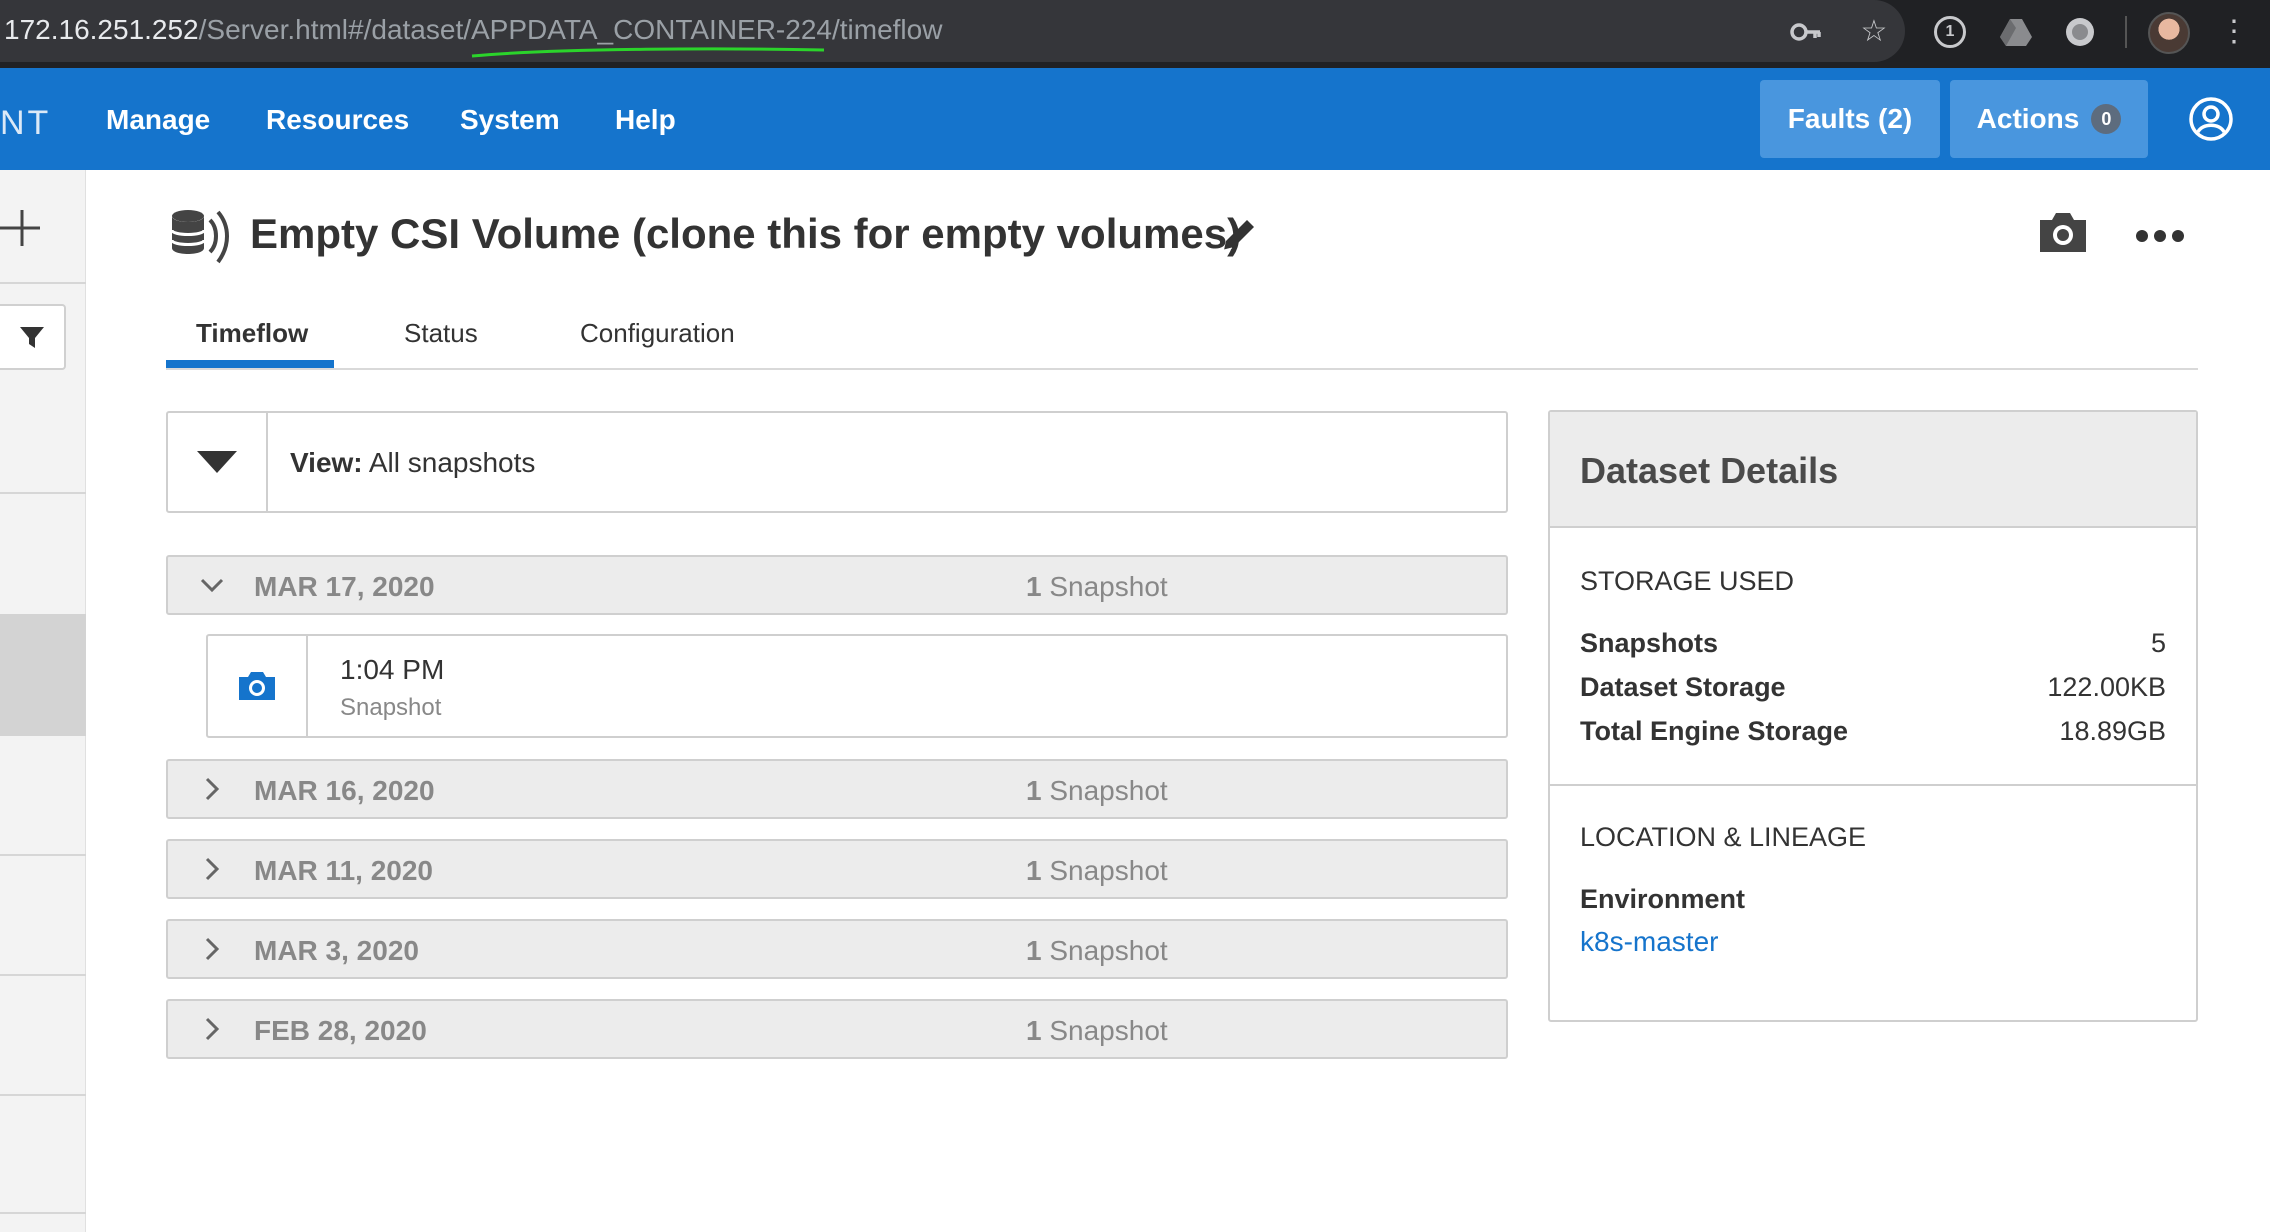  I want to click on dataset-container-icon, so click(199, 237).